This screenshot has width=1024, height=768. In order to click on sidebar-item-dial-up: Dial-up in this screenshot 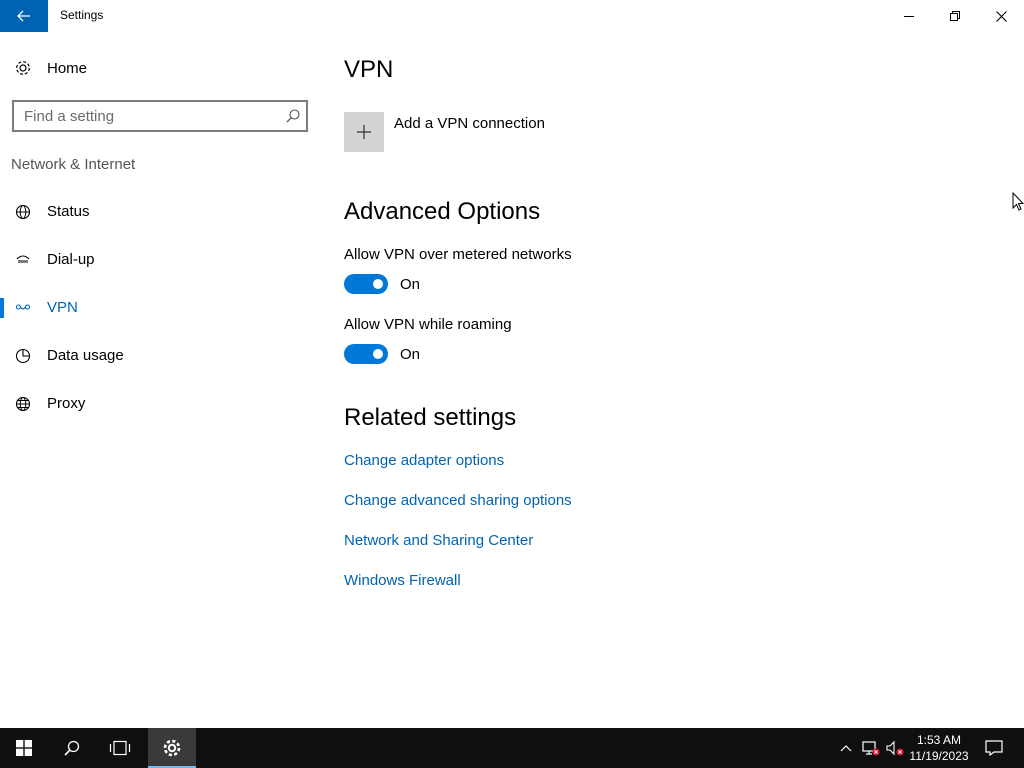, I will do `click(160, 260)`.